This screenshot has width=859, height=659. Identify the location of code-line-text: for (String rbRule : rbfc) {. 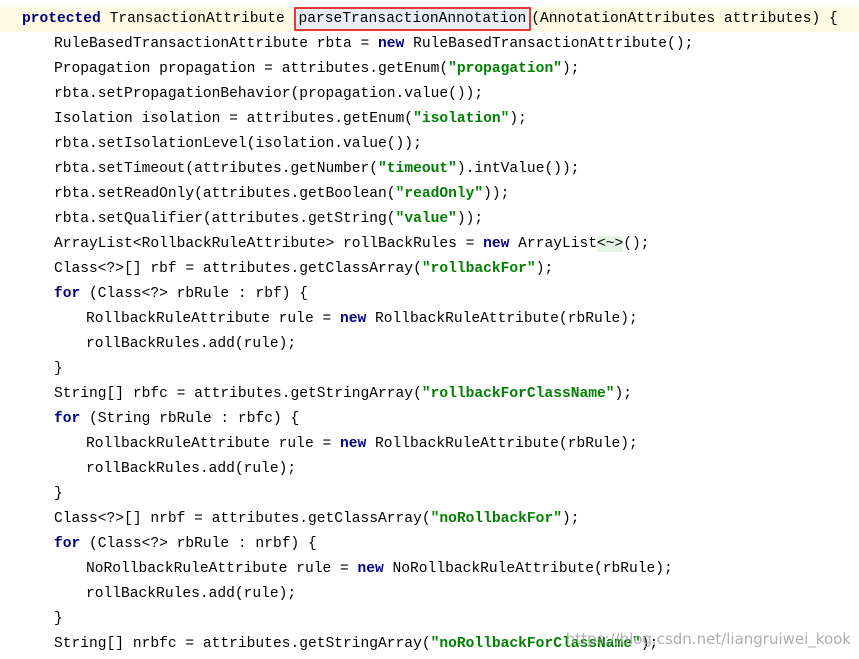
(176, 419).